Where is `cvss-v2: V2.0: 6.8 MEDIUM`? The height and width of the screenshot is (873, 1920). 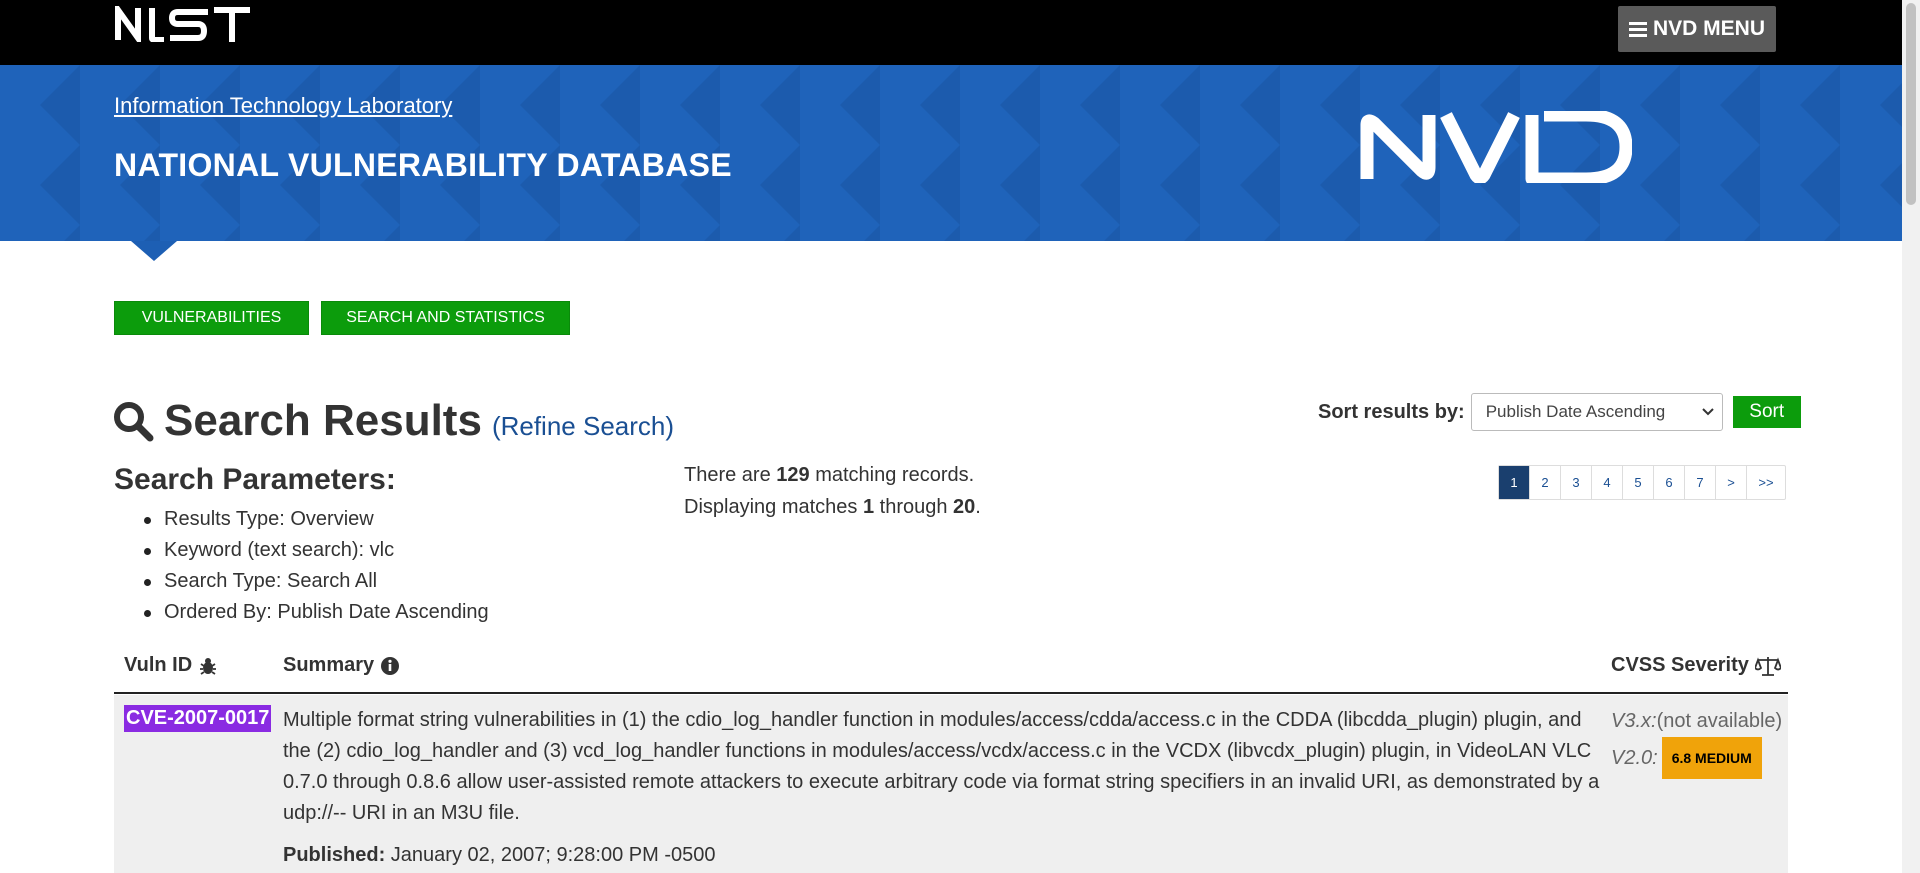
cvss-v2: V2.0: 6.8 MEDIUM is located at coordinates (1696, 758).